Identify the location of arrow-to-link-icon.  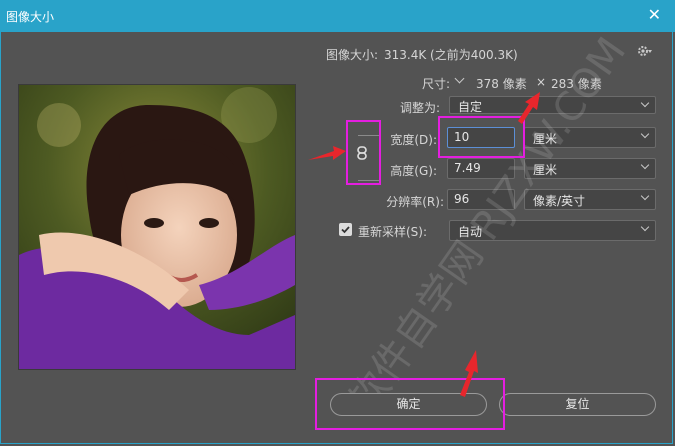
(327, 153).